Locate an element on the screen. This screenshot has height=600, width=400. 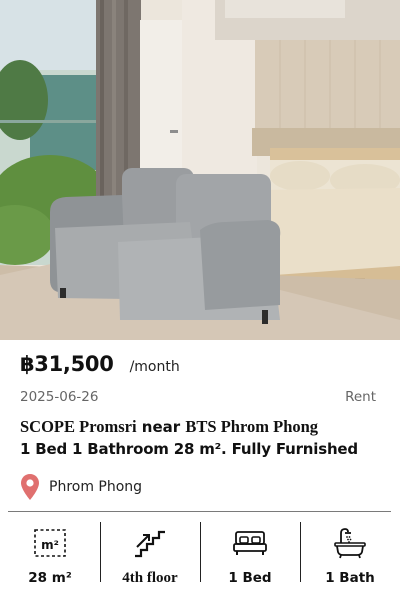
area-label: 28 m² is located at coordinates (50, 578).